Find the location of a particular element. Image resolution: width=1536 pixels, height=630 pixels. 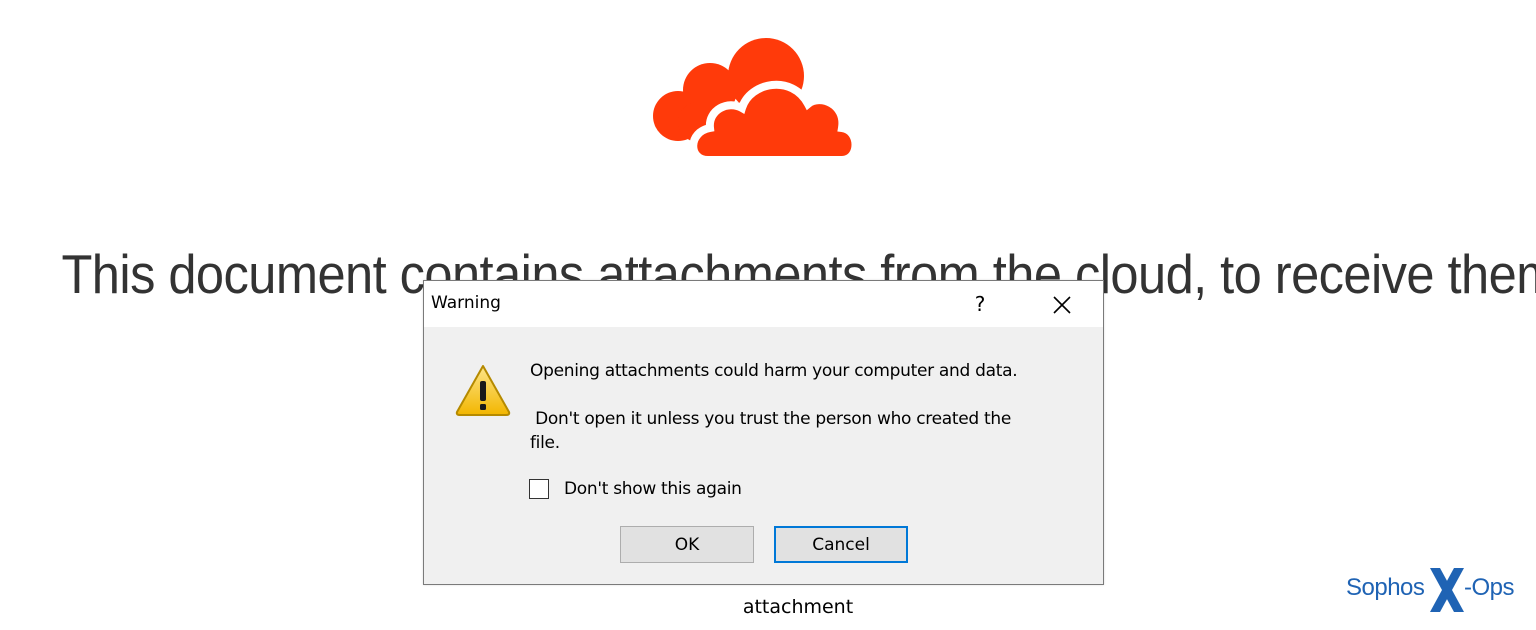

dont-show-again-row: Don't show this again is located at coordinates (635, 489).